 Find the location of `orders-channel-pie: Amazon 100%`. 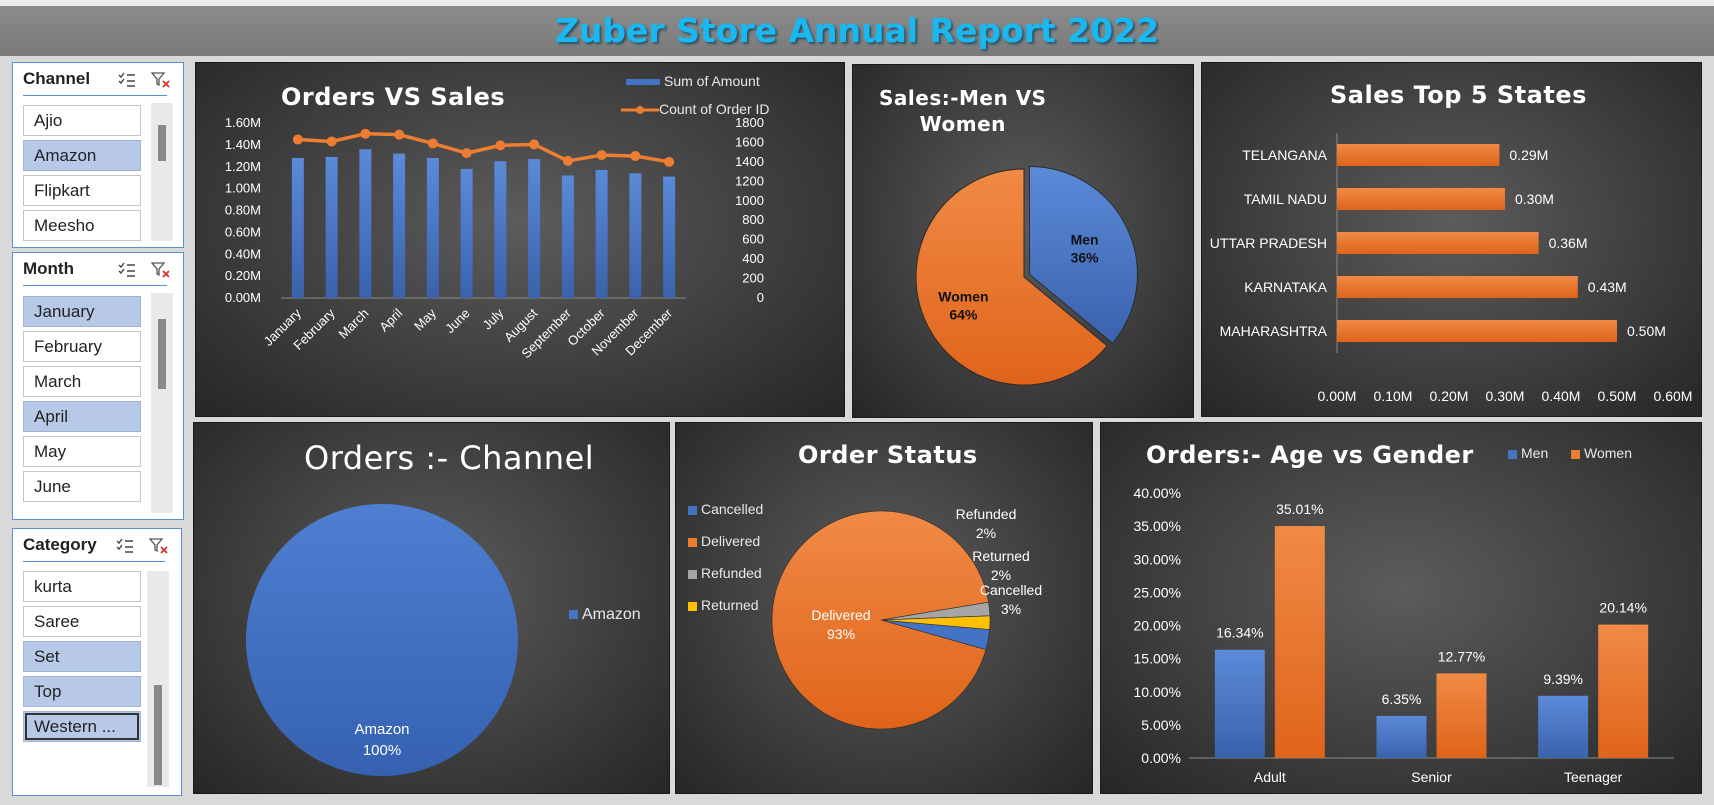

orders-channel-pie: Amazon 100% is located at coordinates (382, 640).